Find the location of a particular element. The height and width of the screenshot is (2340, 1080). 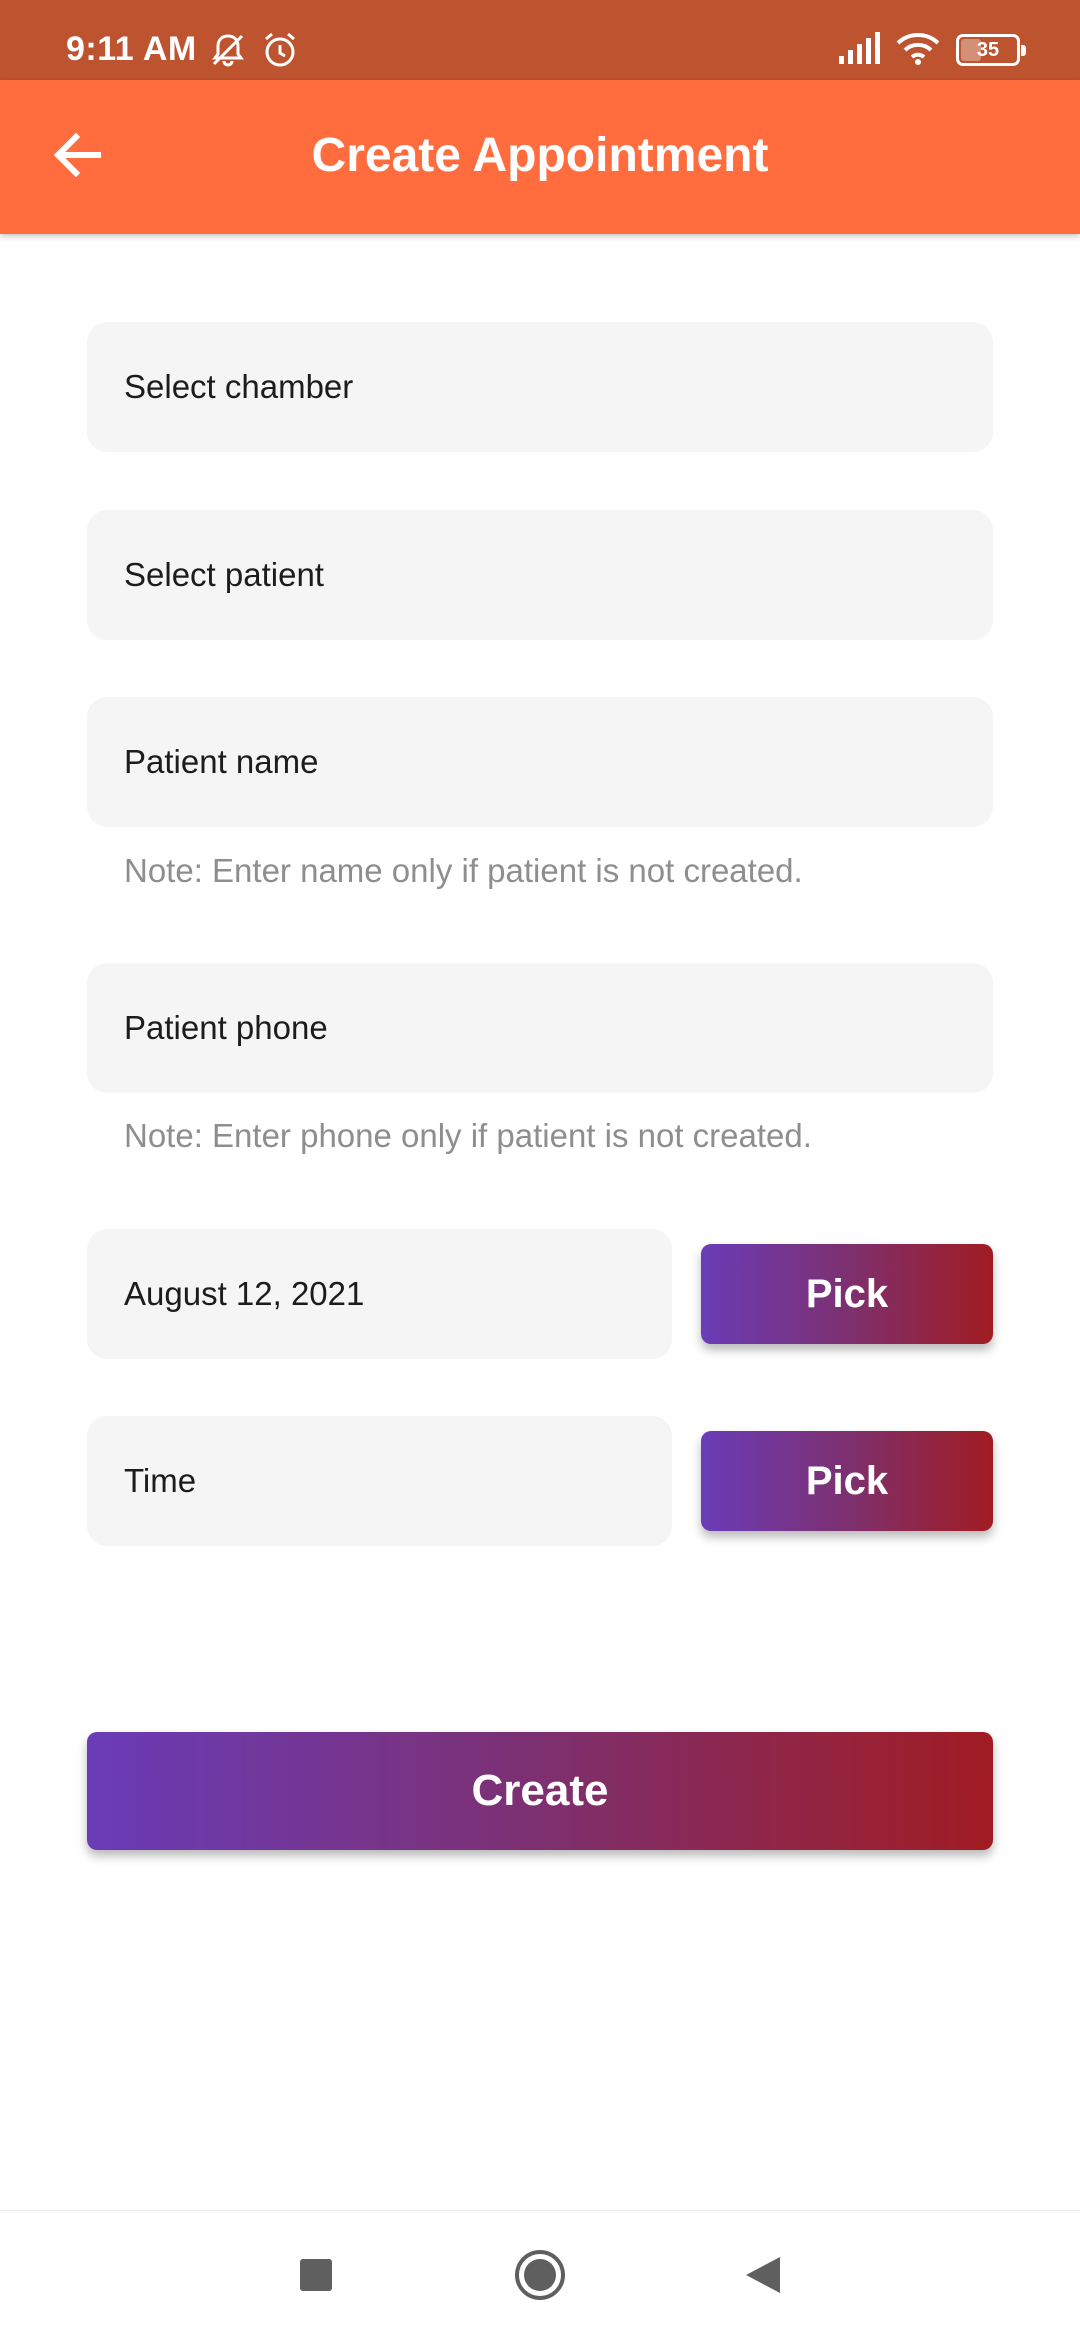

recents-button is located at coordinates (316, 2277).